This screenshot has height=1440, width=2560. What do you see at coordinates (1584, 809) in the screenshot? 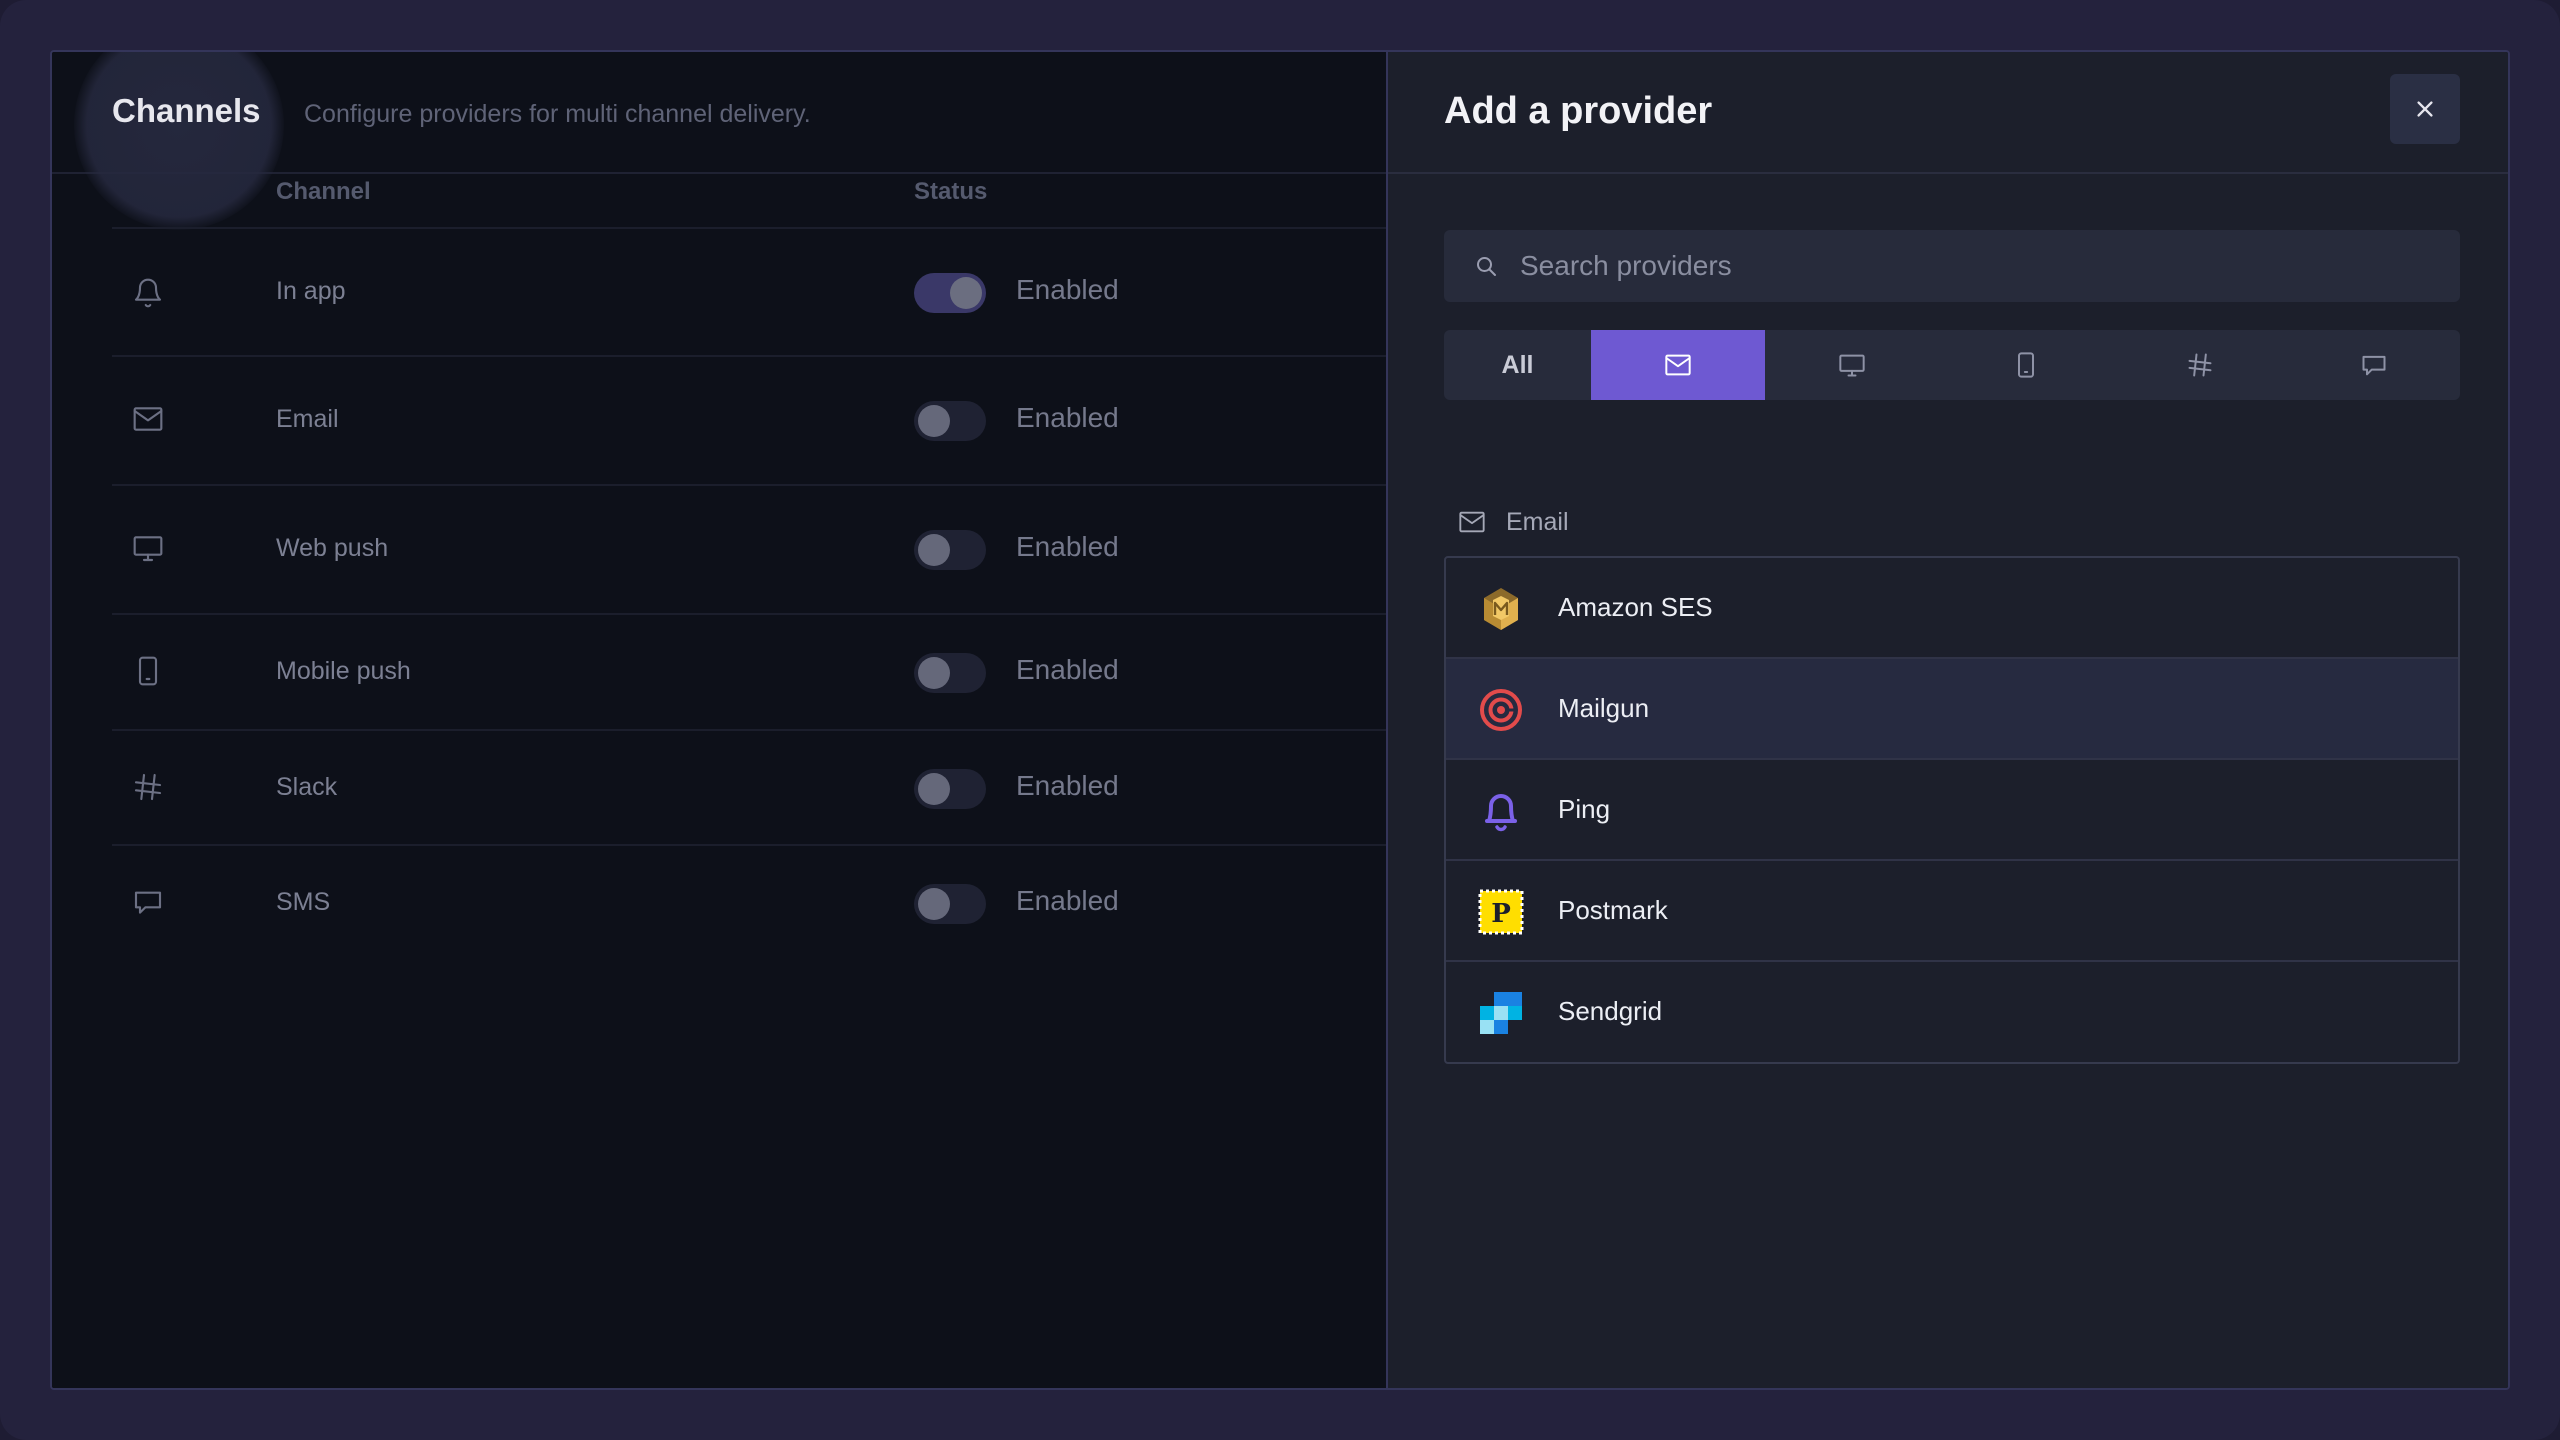
I see `provider-name: Ping` at bounding box center [1584, 809].